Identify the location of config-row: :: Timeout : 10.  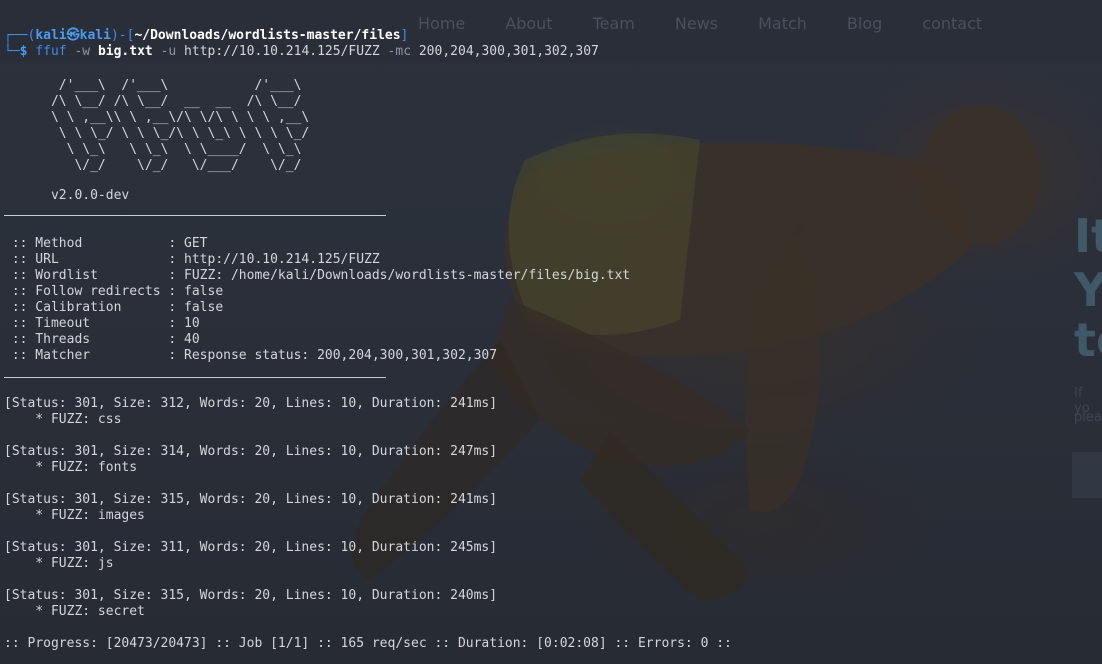
(102, 324).